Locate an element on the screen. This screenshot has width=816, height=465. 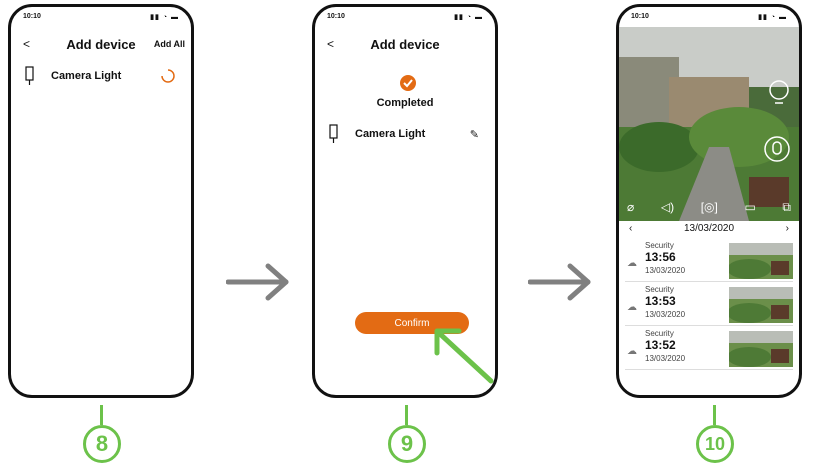
device-row: Camera Light ✎ is located at coordinates (407, 134).